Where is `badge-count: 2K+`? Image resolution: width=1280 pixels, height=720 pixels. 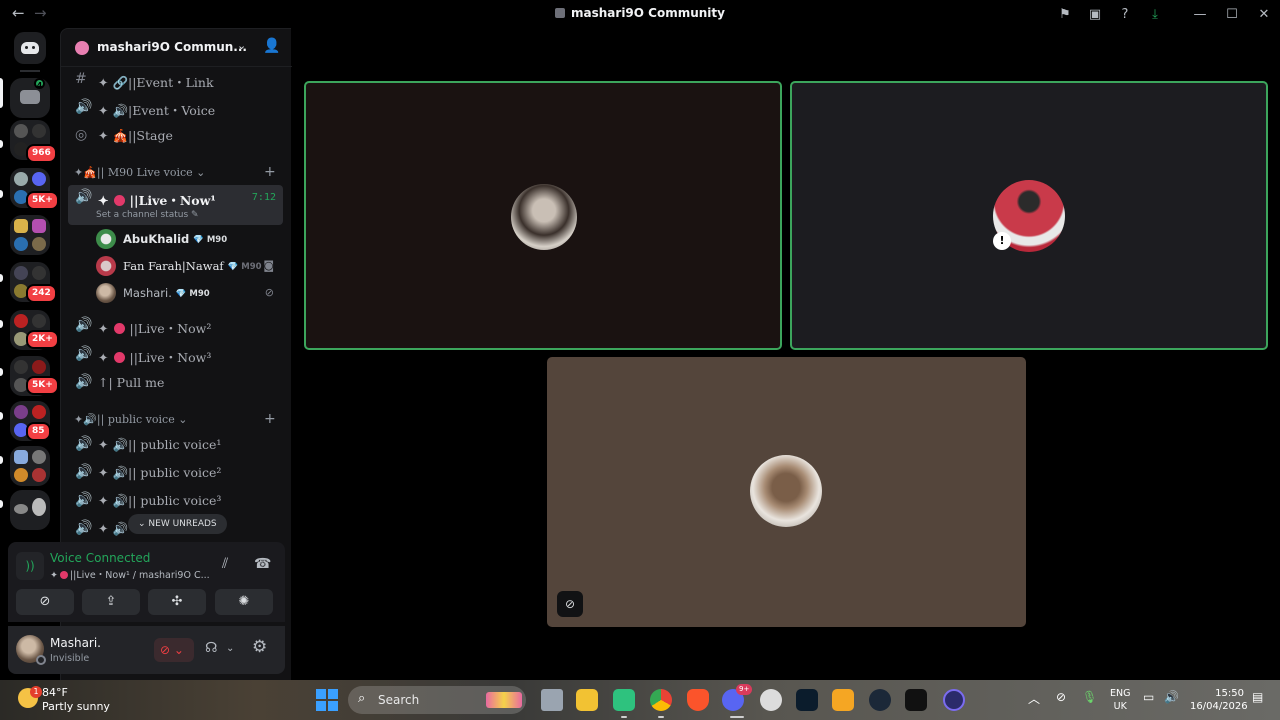
badge-count: 2K+ is located at coordinates (42, 339).